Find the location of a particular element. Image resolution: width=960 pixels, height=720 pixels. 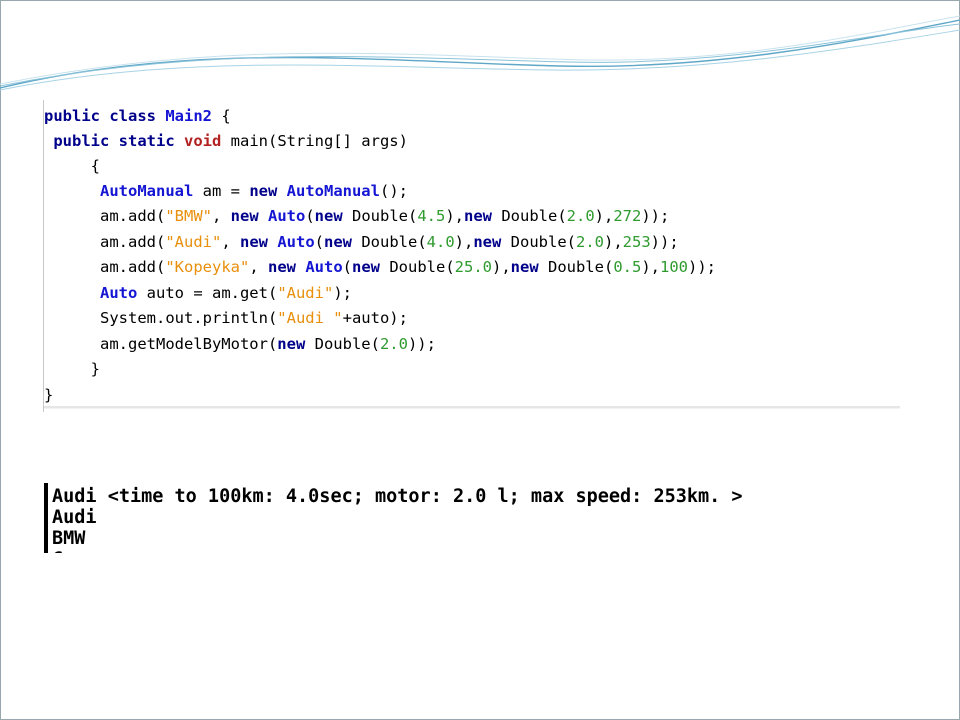

code-token: "Kopeyka" is located at coordinates (207, 267).